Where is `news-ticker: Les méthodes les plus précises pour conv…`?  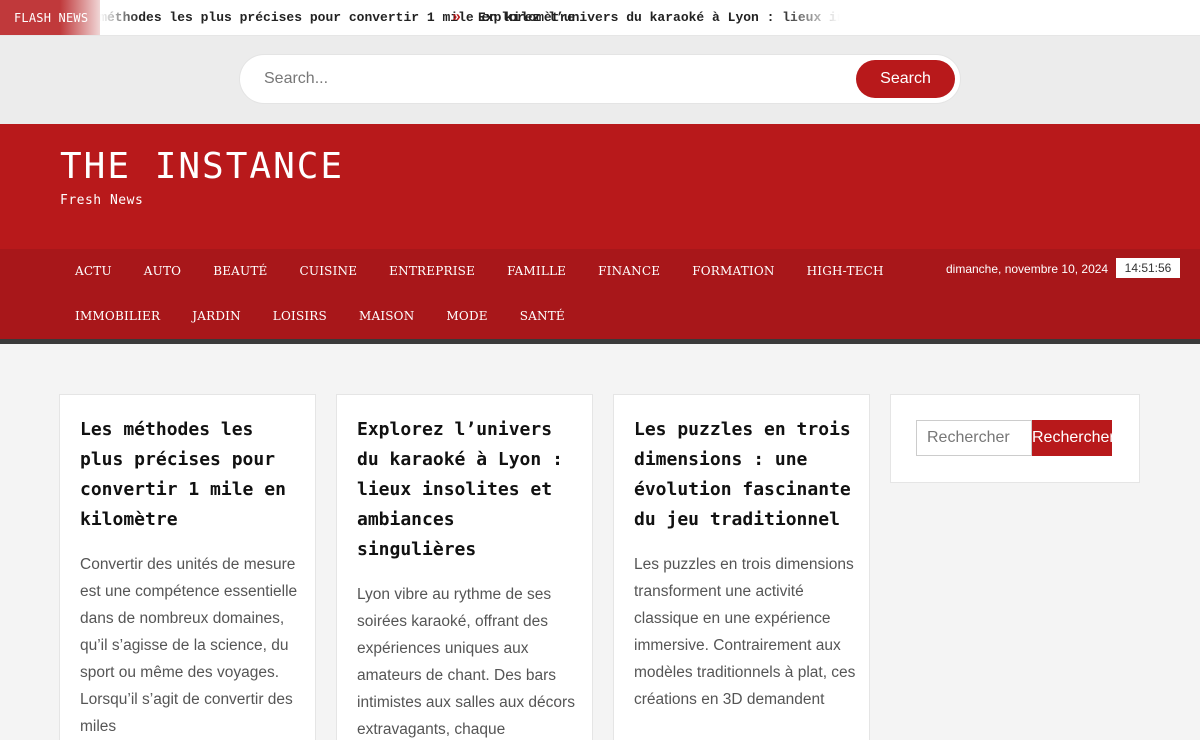 news-ticker: Les méthodes les plus précises pour conv… is located at coordinates (470, 17).